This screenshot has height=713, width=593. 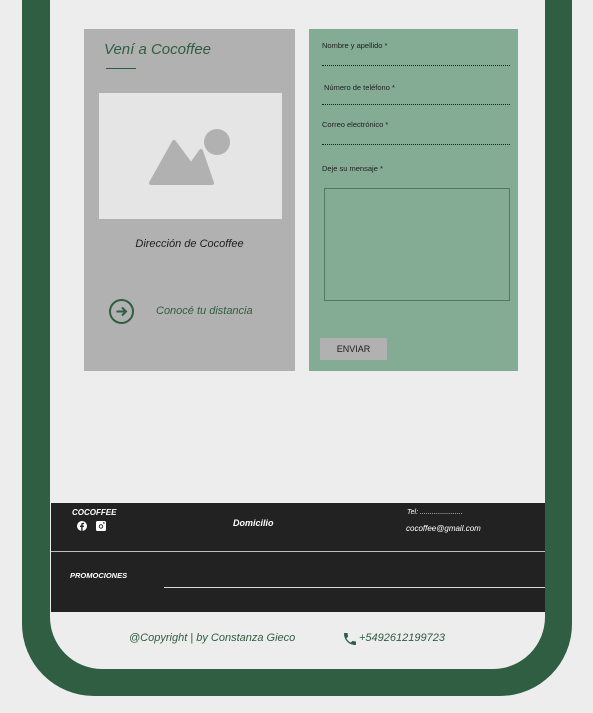 I want to click on footer-email: cocoffee@gmail.com, so click(x=443, y=528).